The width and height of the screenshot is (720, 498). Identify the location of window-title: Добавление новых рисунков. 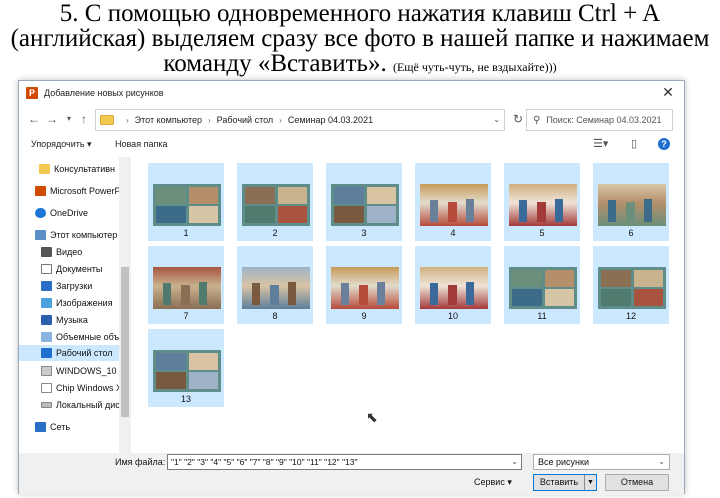
(104, 93).